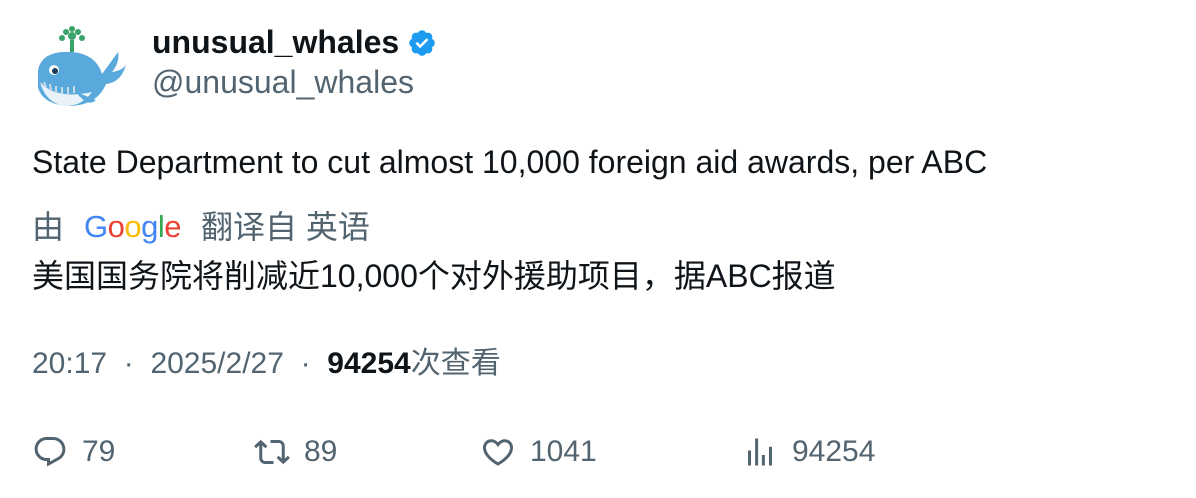 The image size is (1196, 498). What do you see at coordinates (563, 451) in the screenshot?
I see `like-count: 1041` at bounding box center [563, 451].